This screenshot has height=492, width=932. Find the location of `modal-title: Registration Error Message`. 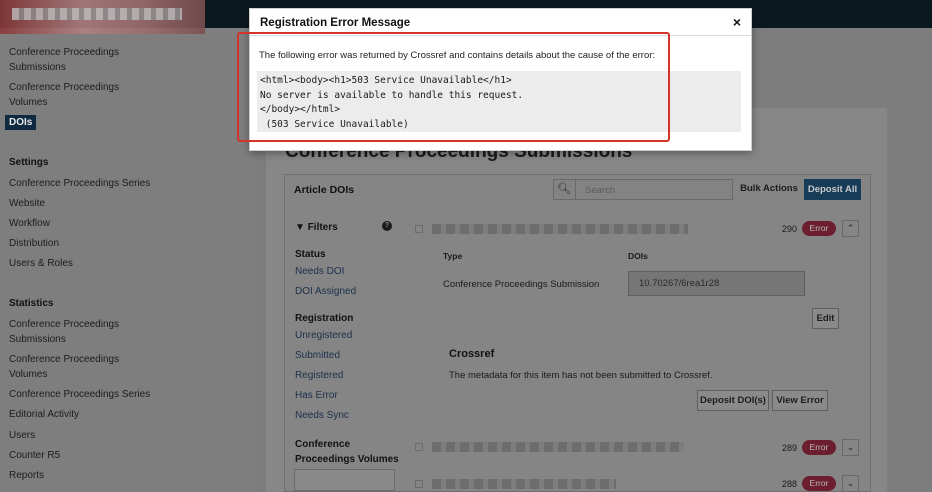

modal-title: Registration Error Message is located at coordinates (335, 23).